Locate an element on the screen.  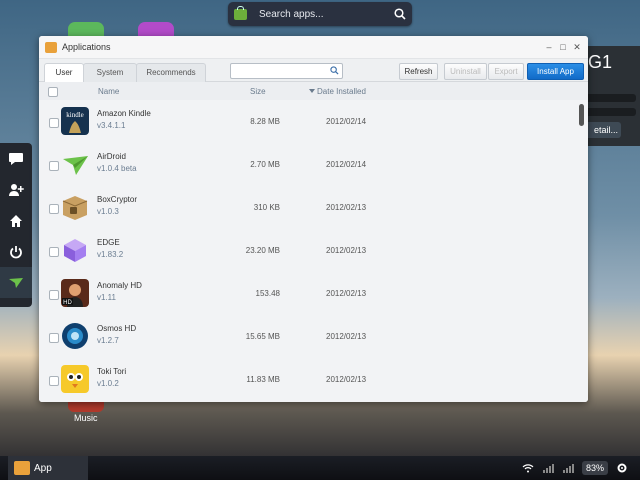
anomaly-hd-icon: HD is located at coordinates (75, 293).